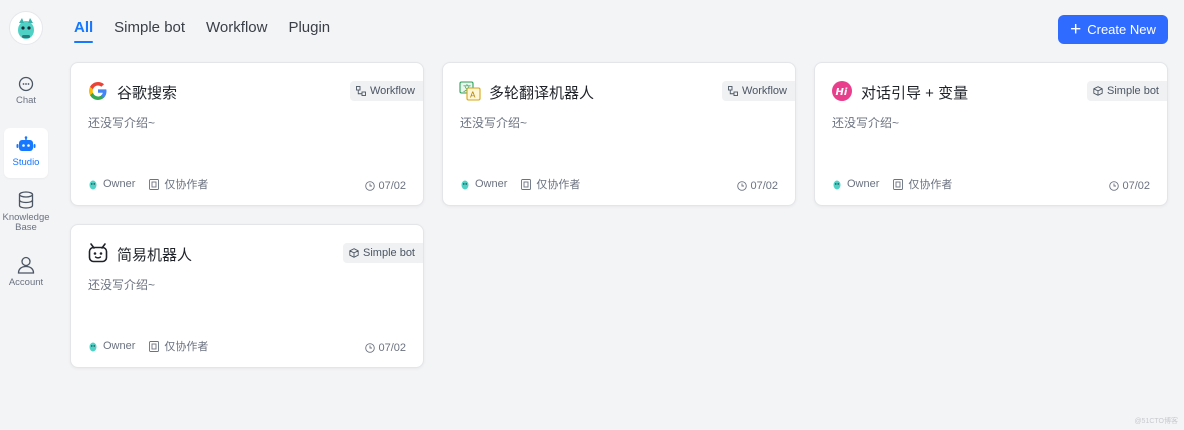 This screenshot has height=430, width=1184. What do you see at coordinates (149, 31) in the screenshot?
I see `tab-simple-bot: Simple bot` at bounding box center [149, 31].